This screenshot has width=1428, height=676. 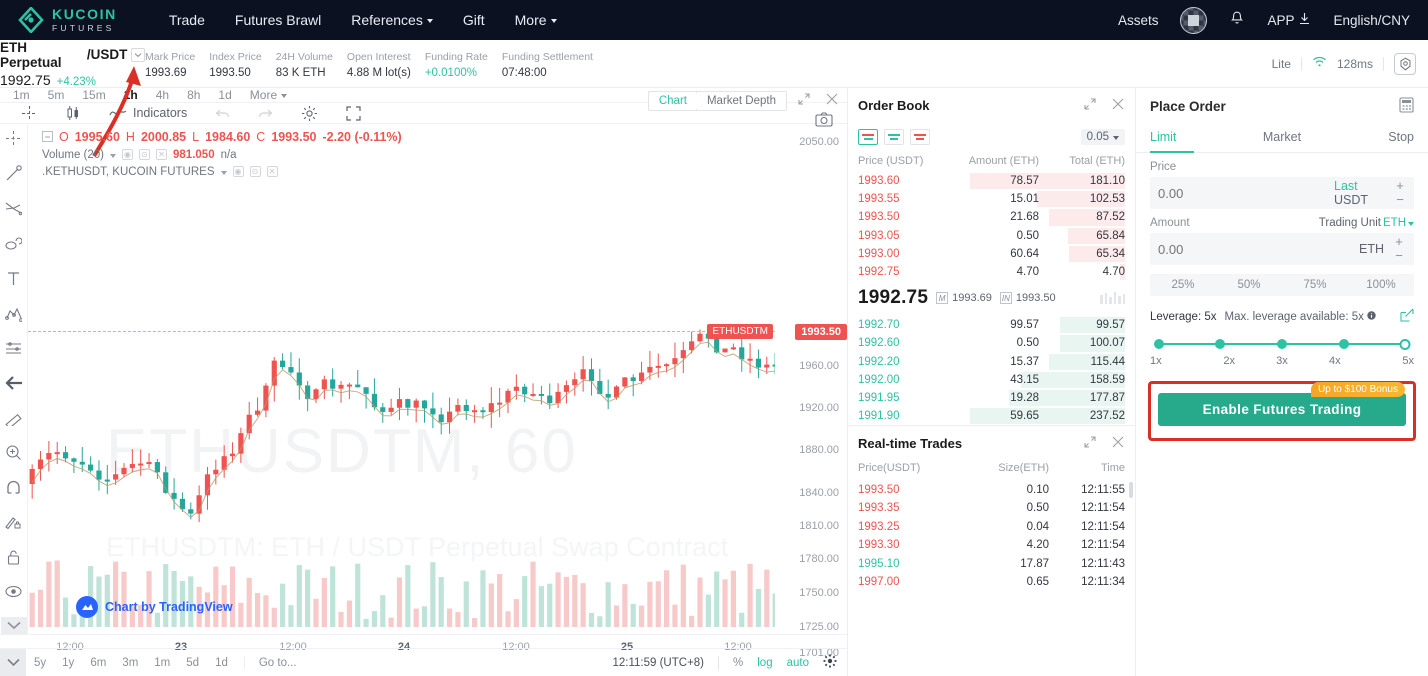 What do you see at coordinates (13, 625) in the screenshot?
I see `collapse-toolbar-icon` at bounding box center [13, 625].